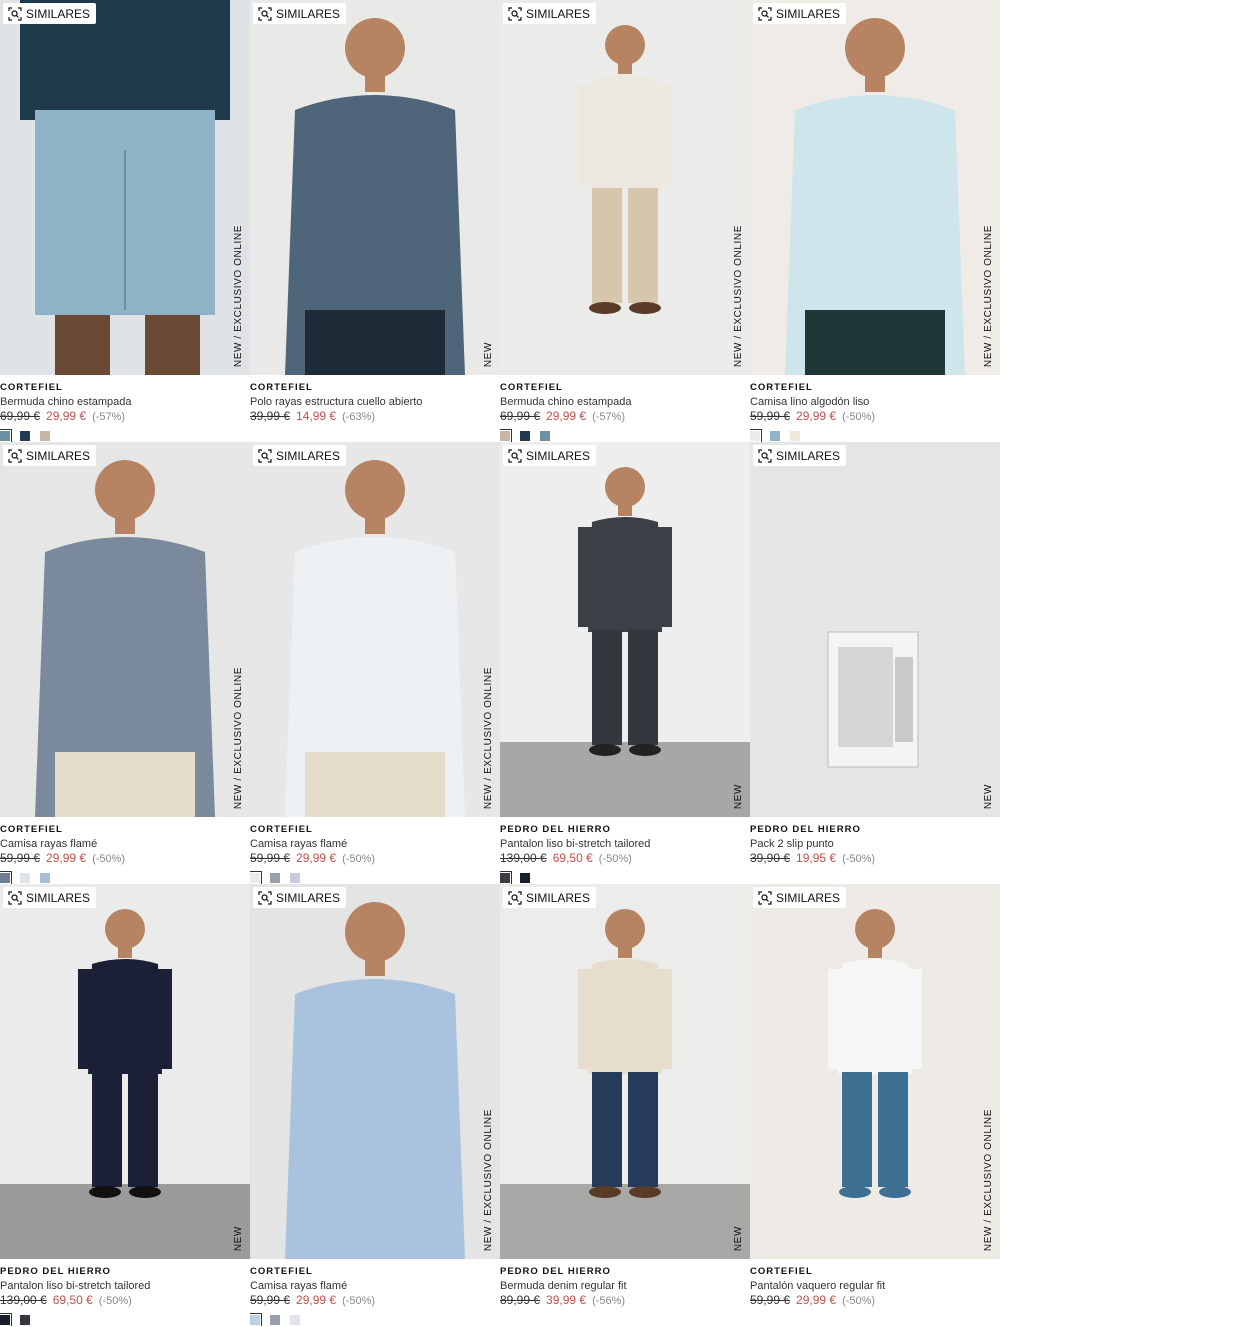 Image resolution: width=1250 pixels, height=1327 pixels. What do you see at coordinates (20, 416) in the screenshot?
I see `original-price: 69,99 €` at bounding box center [20, 416].